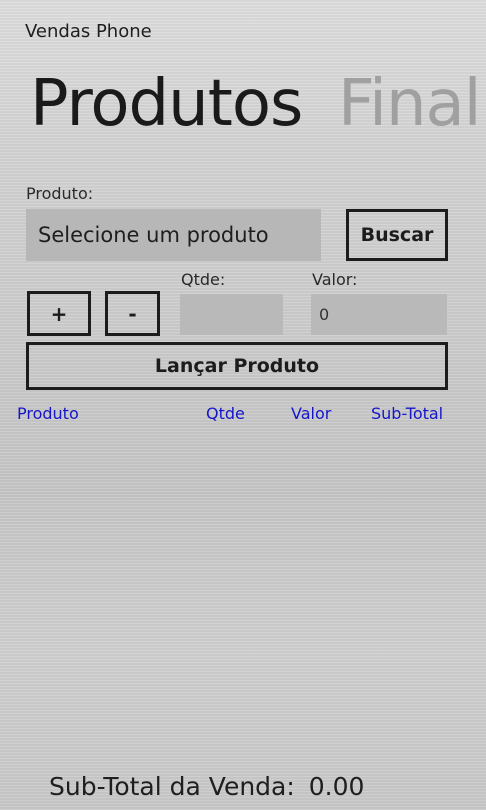 The image size is (486, 810). I want to click on valor-input: 0, so click(379, 314).